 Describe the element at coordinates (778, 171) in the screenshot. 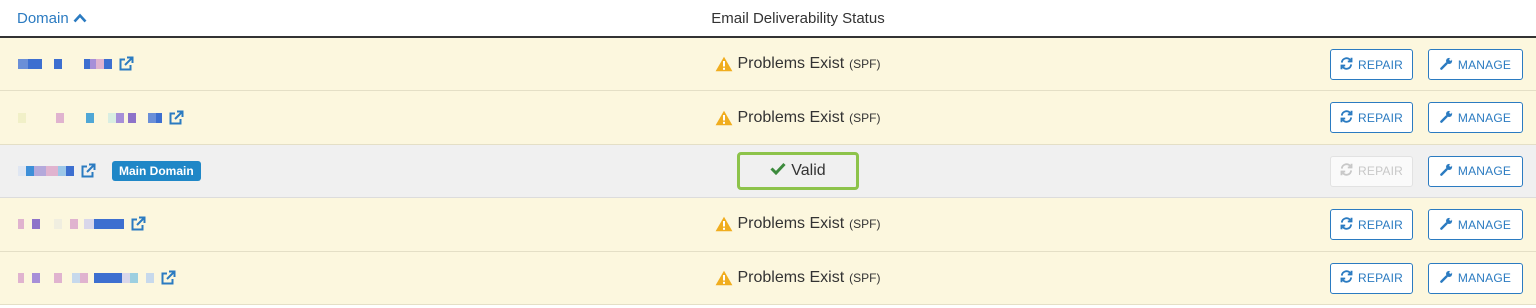

I see `check-icon` at that location.